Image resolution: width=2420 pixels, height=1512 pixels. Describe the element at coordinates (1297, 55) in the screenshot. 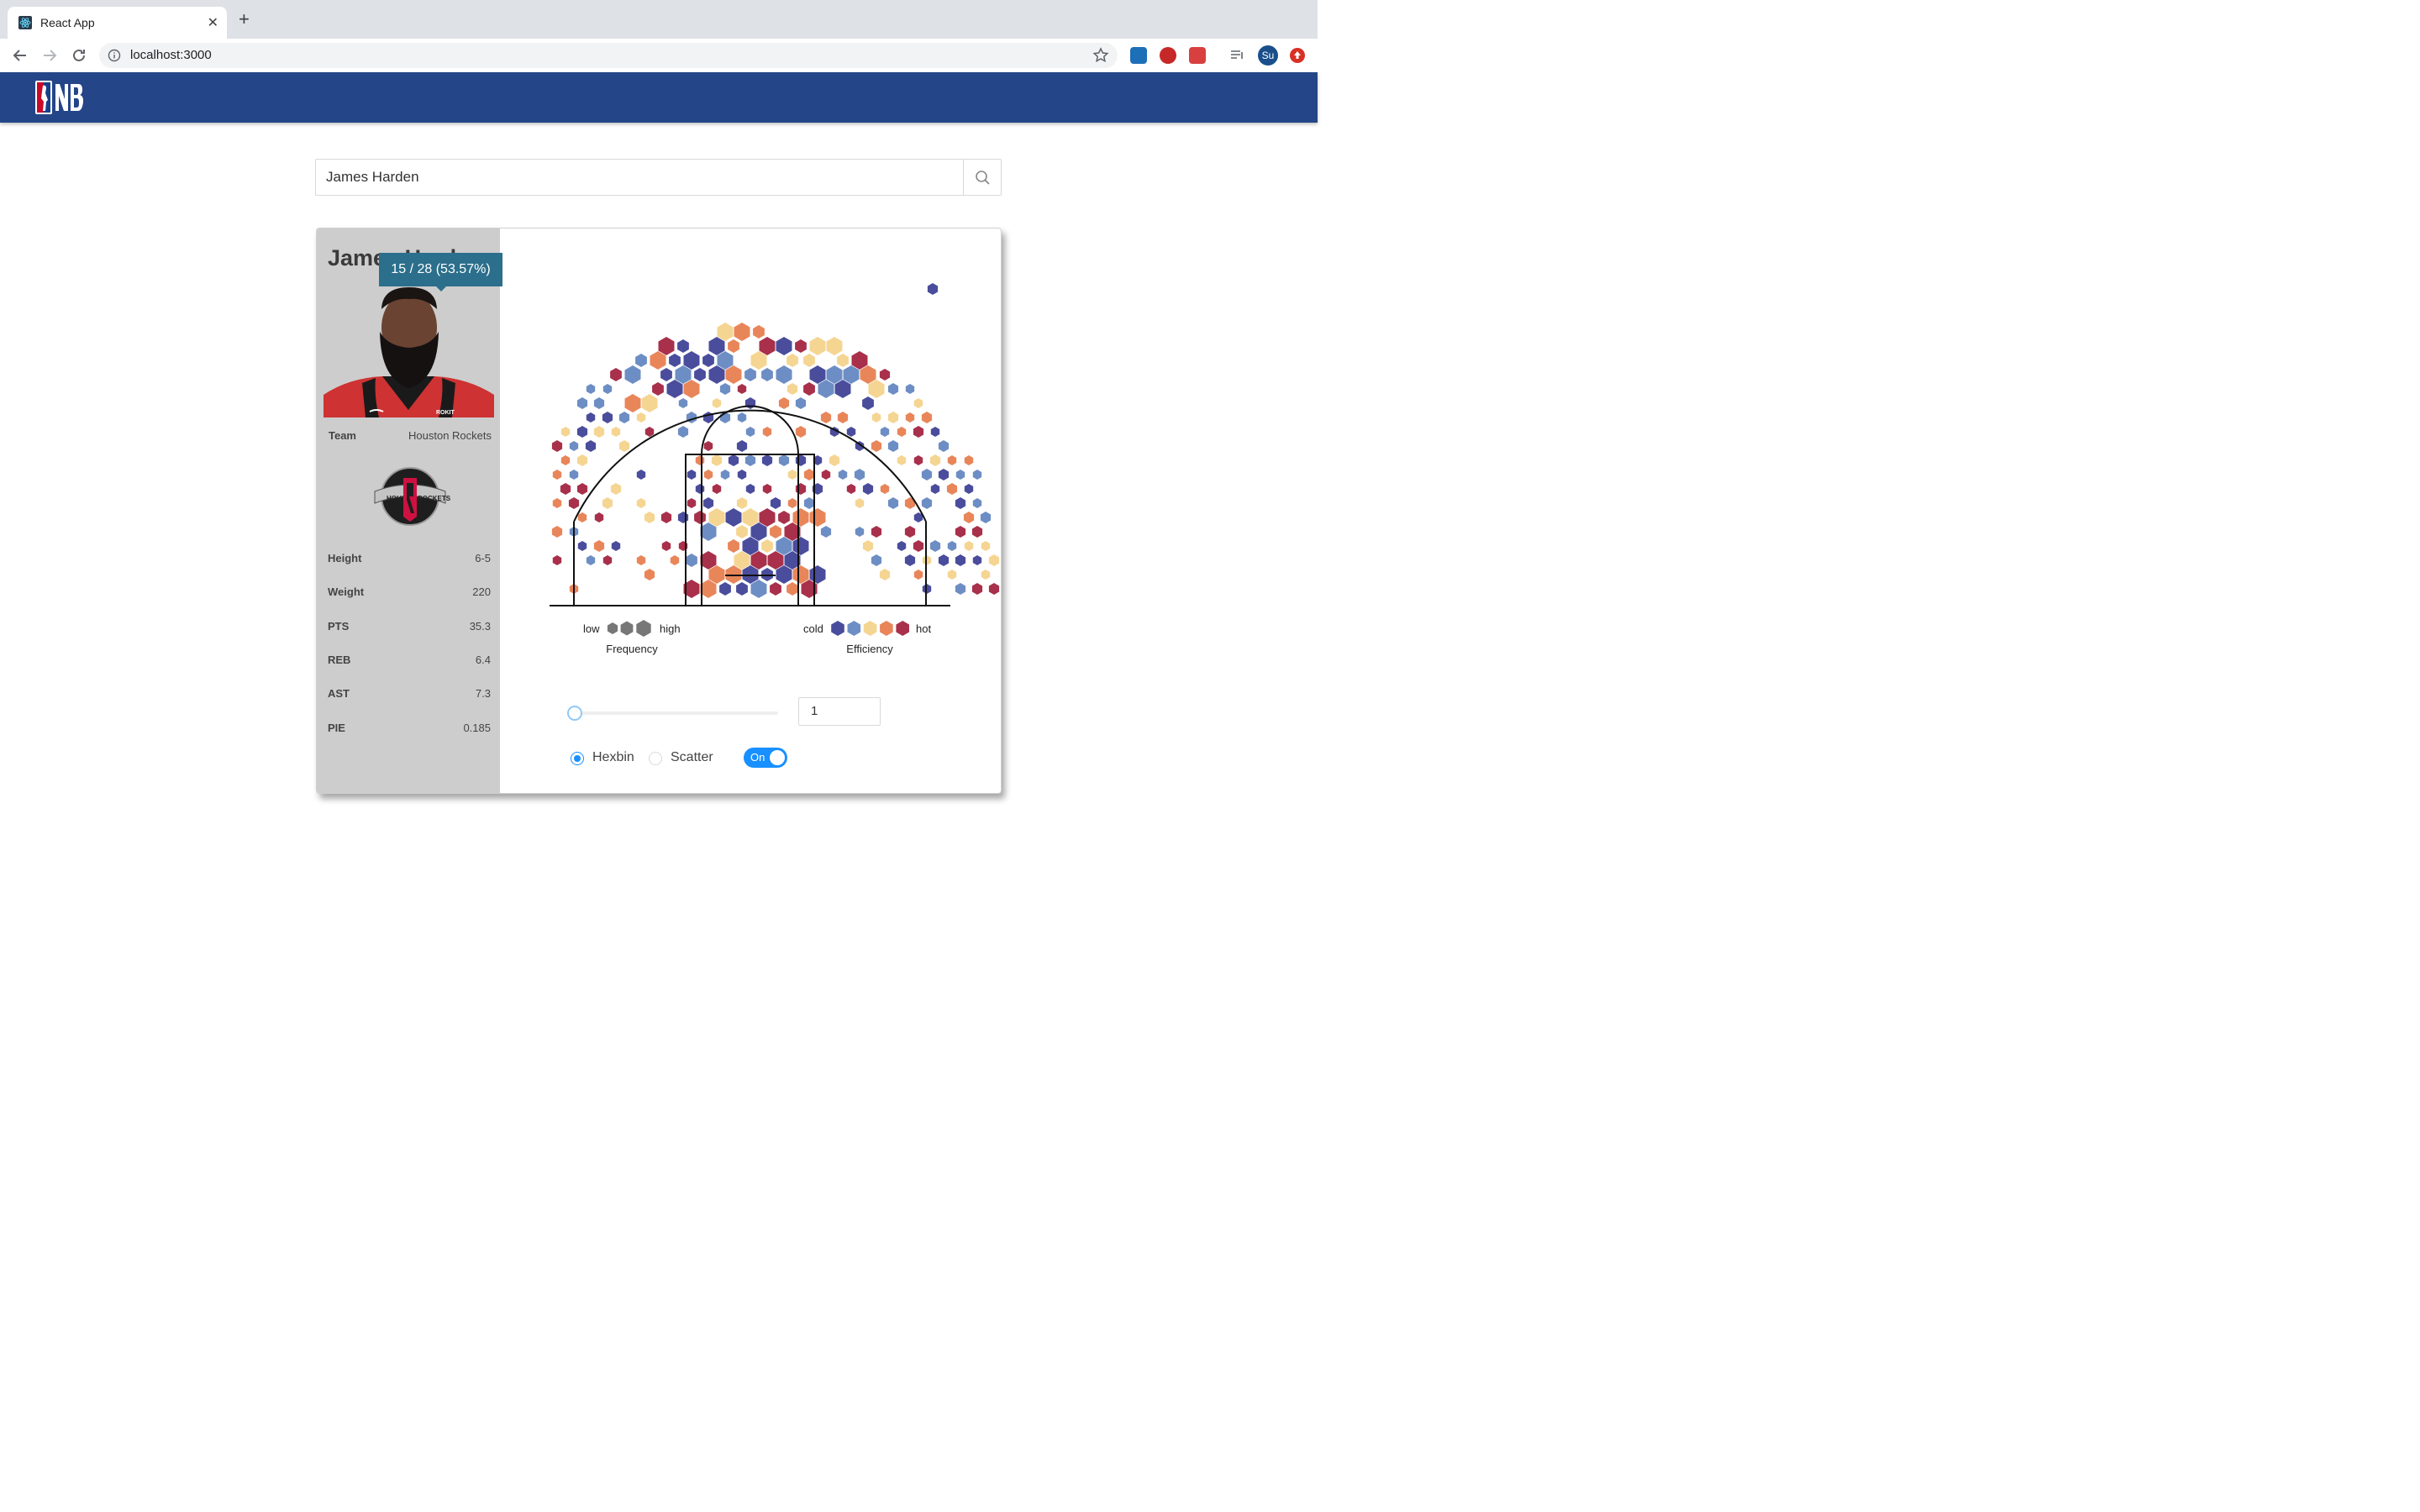

I see `update-icon` at that location.